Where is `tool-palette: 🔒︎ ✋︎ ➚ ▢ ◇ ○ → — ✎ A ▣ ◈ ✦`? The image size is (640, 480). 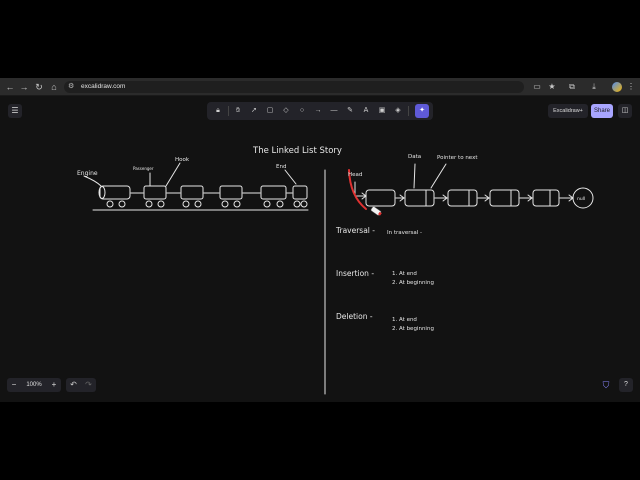
tool-palette: 🔒︎ ✋︎ ➚ ▢ ◇ ○ → — ✎ A ▣ ◈ ✦ is located at coordinates (320, 111).